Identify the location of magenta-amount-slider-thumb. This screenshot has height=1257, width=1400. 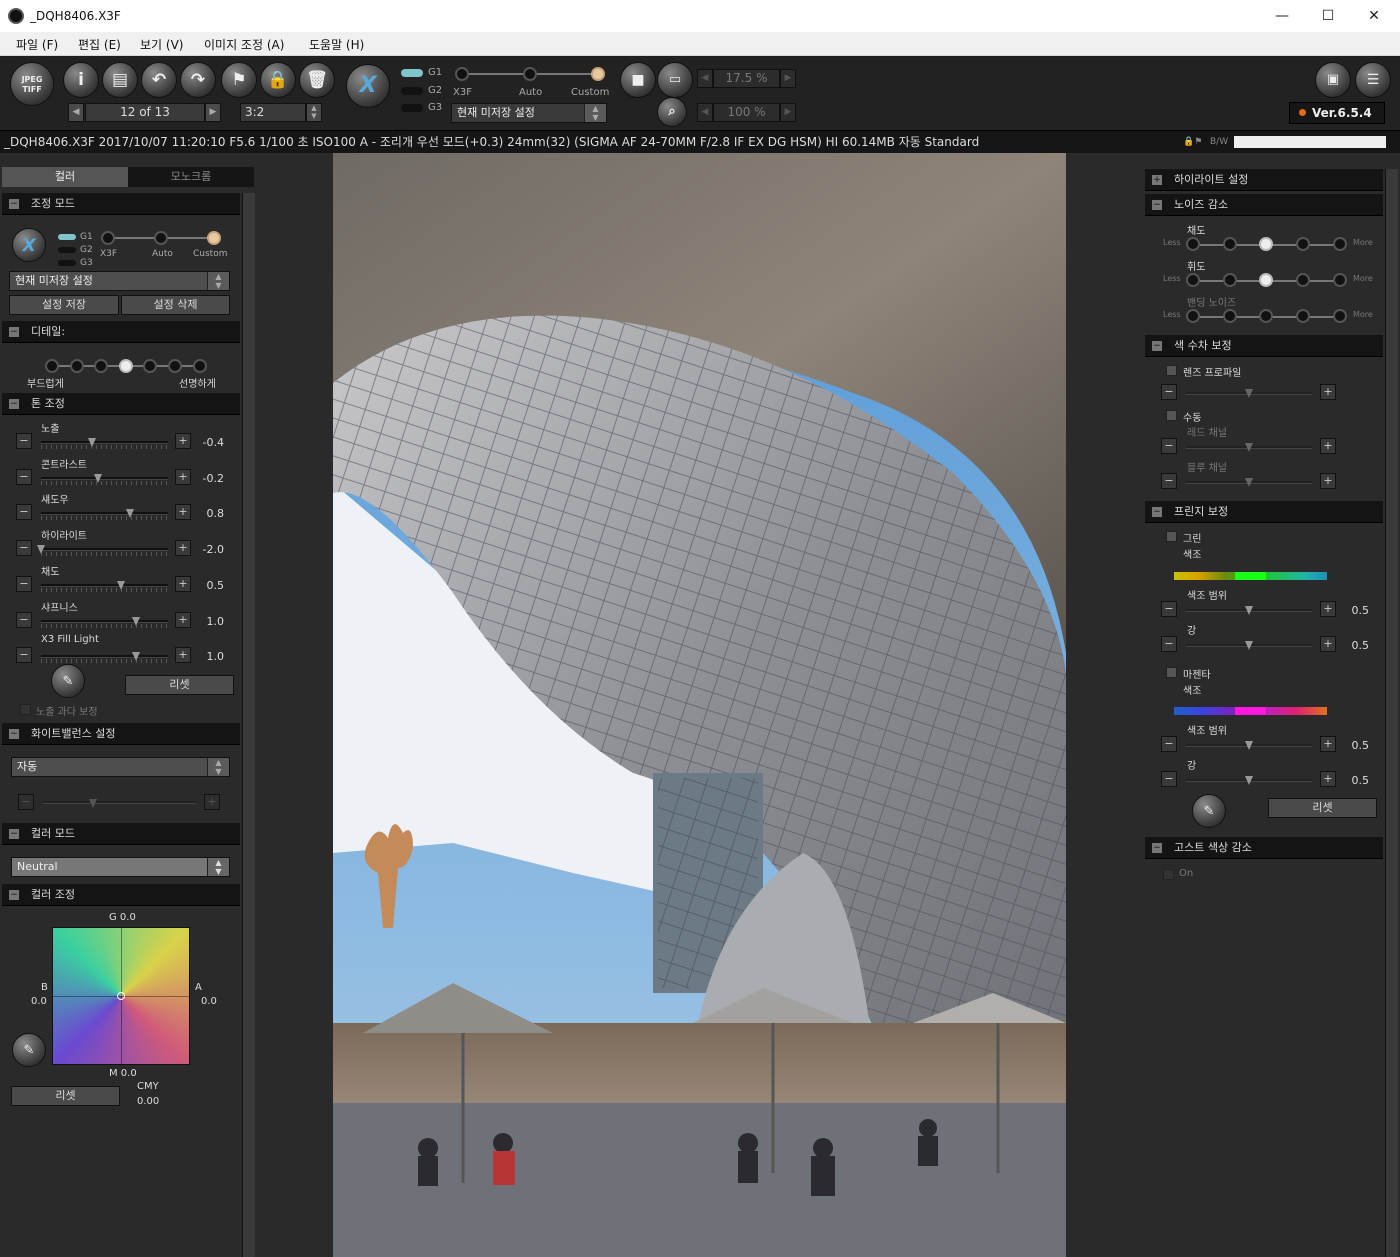
(1249, 780).